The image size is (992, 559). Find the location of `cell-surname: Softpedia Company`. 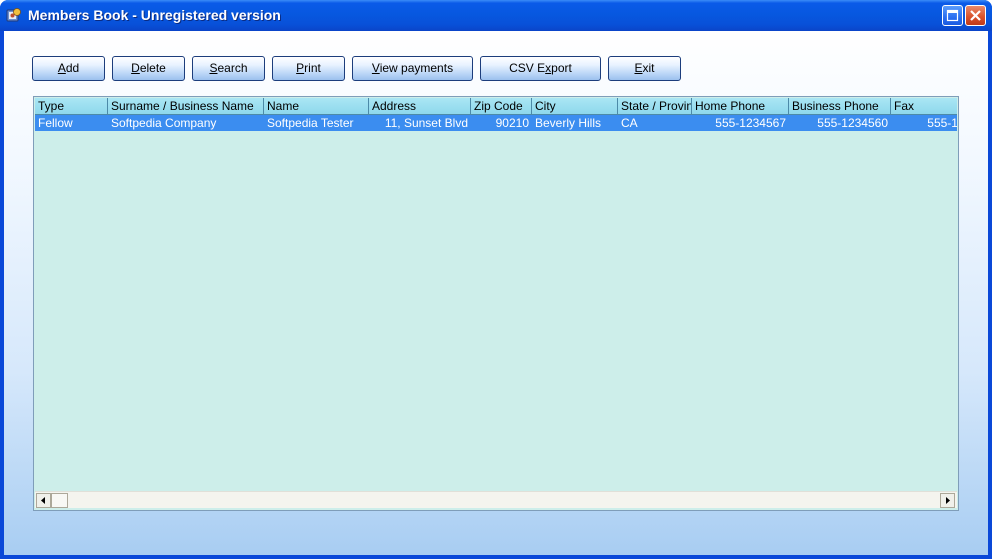

cell-surname: Softpedia Company is located at coordinates (164, 123).